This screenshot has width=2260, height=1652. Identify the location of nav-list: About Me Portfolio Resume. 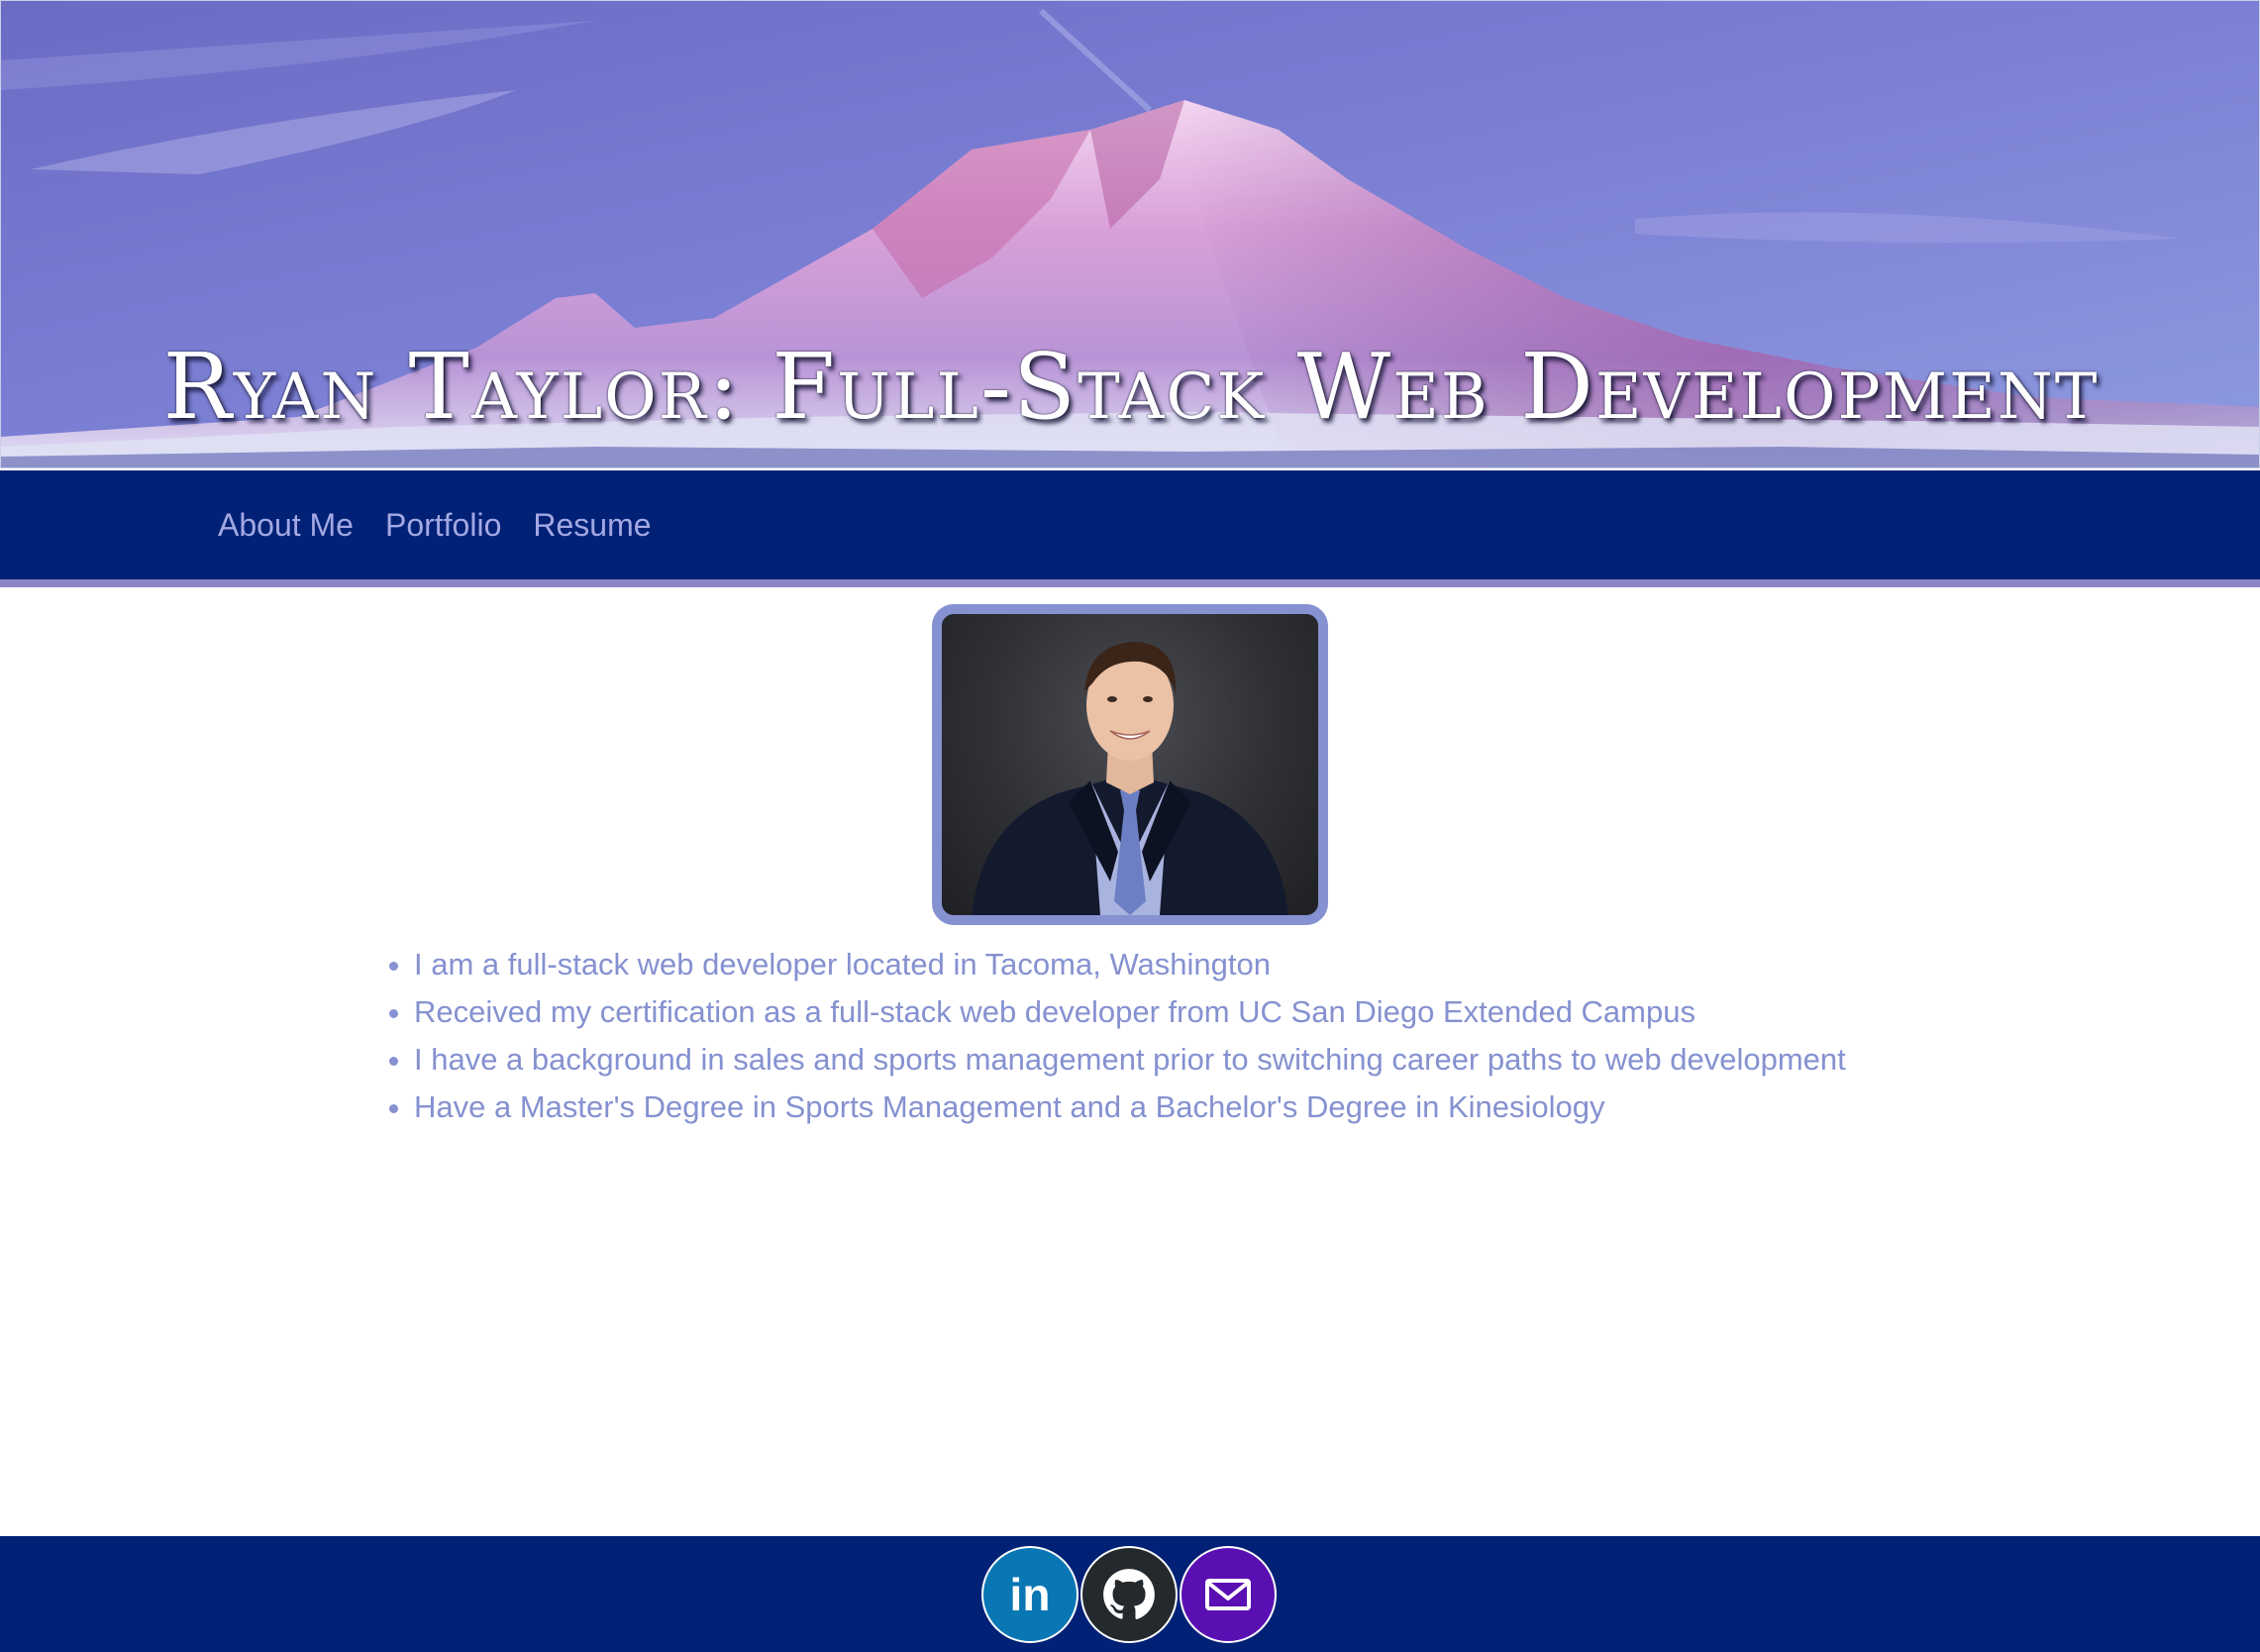
(435, 524).